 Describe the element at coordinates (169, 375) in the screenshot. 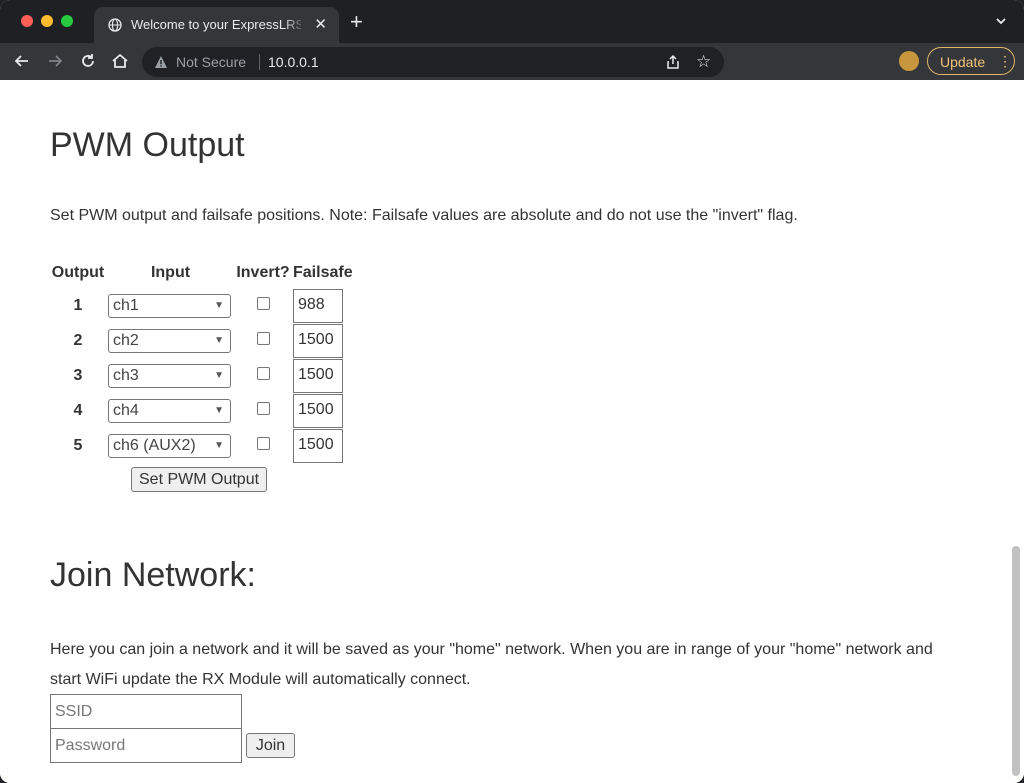

I see `input-select: ch3 ▼` at that location.